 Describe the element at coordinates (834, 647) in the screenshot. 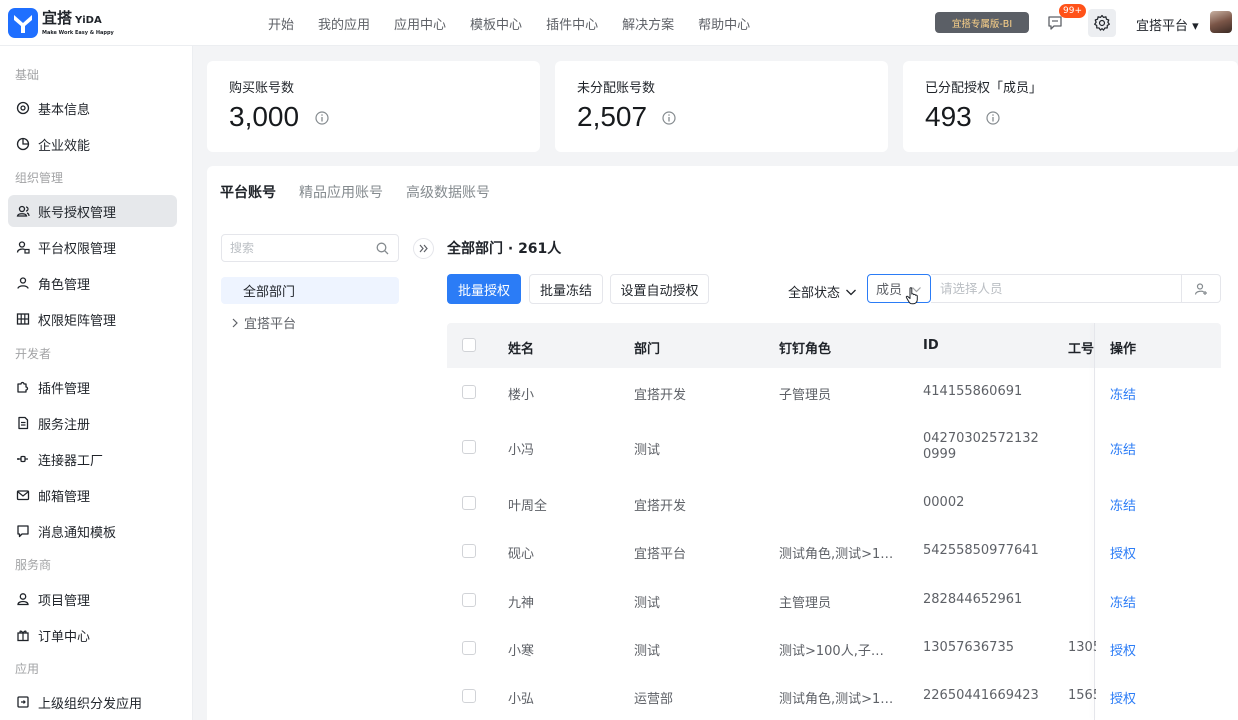

I see `table-row: 小寒 测试 测试>100人,子管... 13057636735 1305 授权` at that location.